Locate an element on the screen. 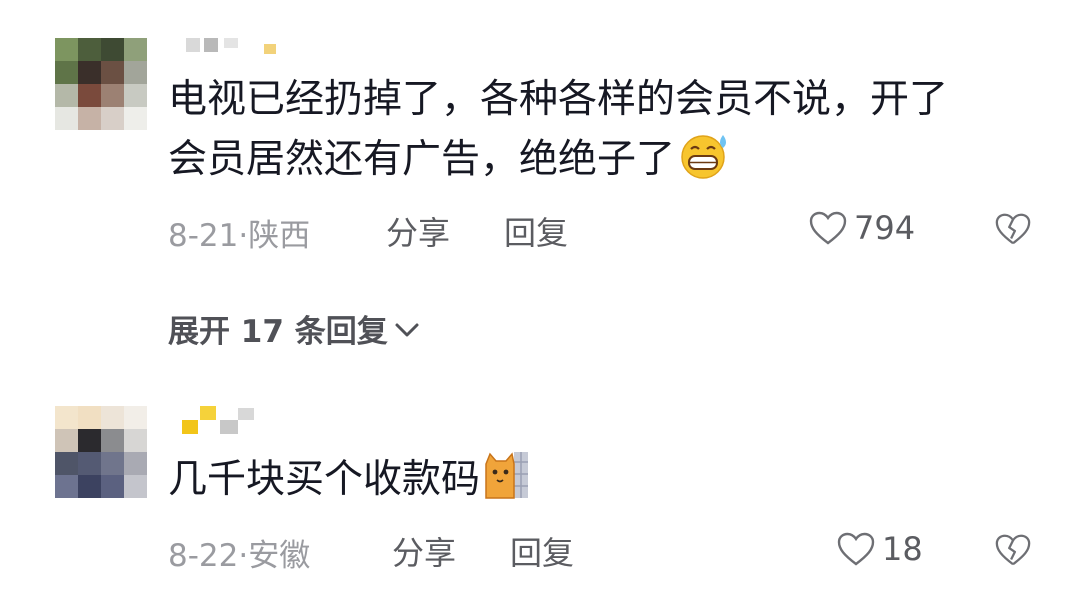 This screenshot has height=594, width=1080. comment-text-span: 会员居然还有广告，绝绝子了 is located at coordinates (422, 159).